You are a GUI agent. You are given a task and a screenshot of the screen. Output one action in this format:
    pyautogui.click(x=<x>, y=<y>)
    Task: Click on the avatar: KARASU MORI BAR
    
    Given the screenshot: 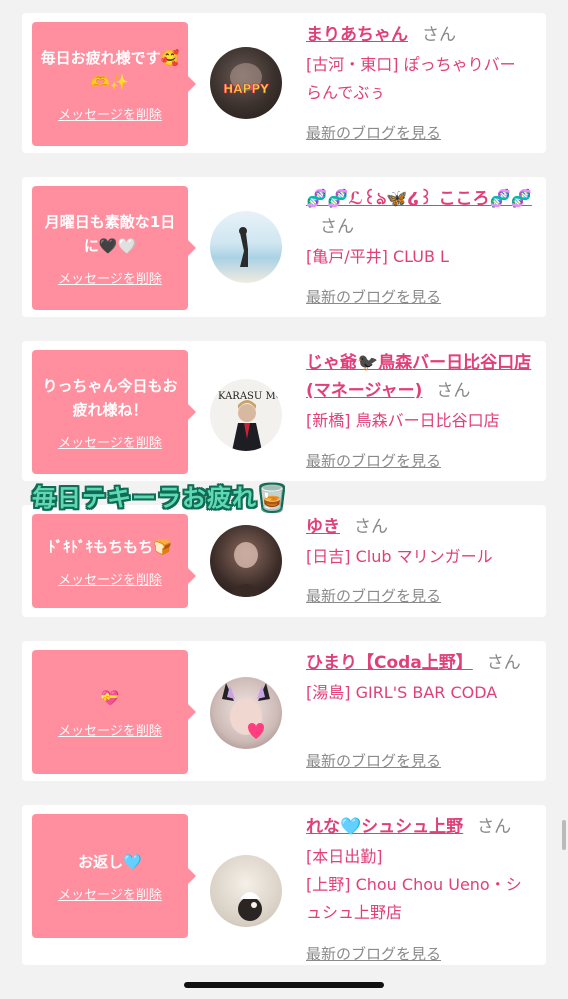 What is the action you would take?
    pyautogui.click(x=246, y=415)
    